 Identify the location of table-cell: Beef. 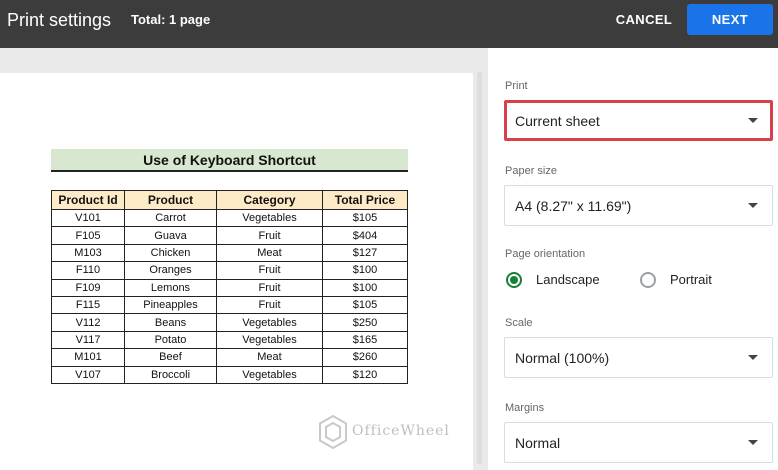
(170, 357).